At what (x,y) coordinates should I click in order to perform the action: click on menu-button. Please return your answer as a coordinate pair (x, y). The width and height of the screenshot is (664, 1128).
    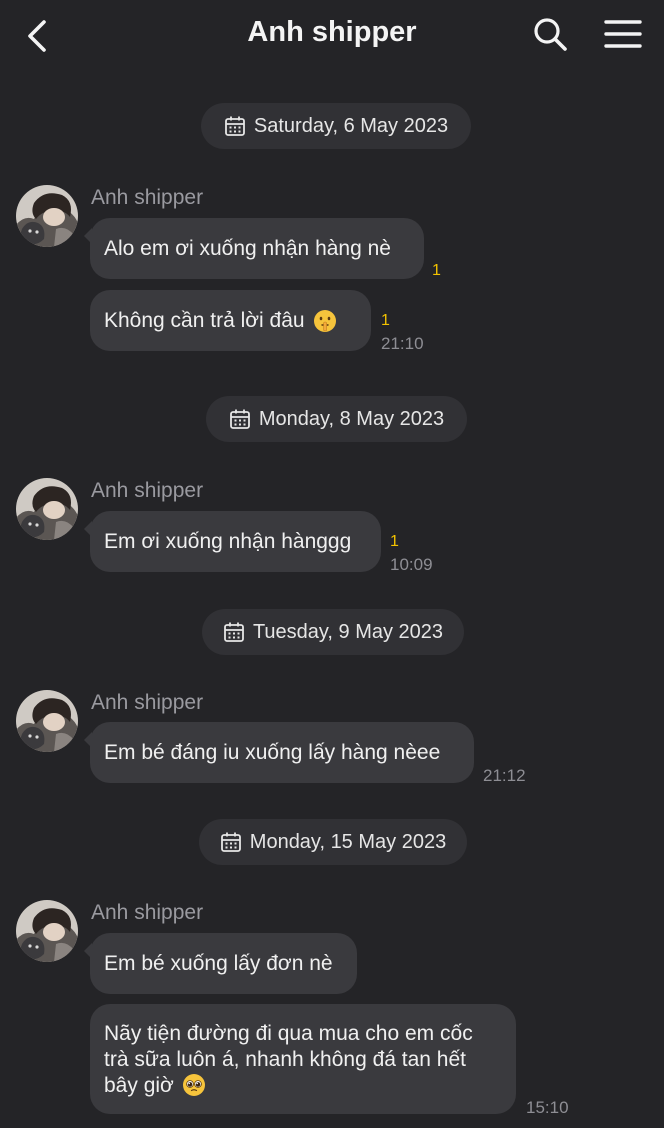
    Looking at the image, I should click on (623, 34).